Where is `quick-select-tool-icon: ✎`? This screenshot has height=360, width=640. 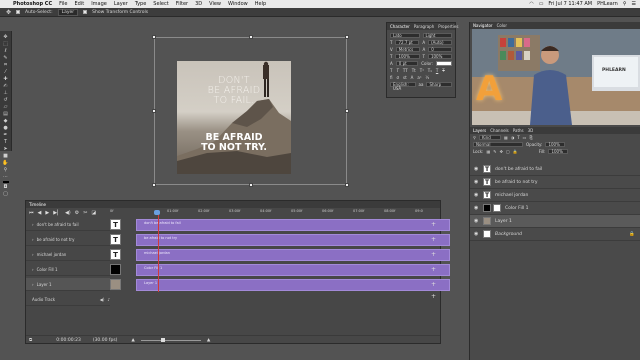 quick-select-tool-icon: ✎ is located at coordinates (6, 58).